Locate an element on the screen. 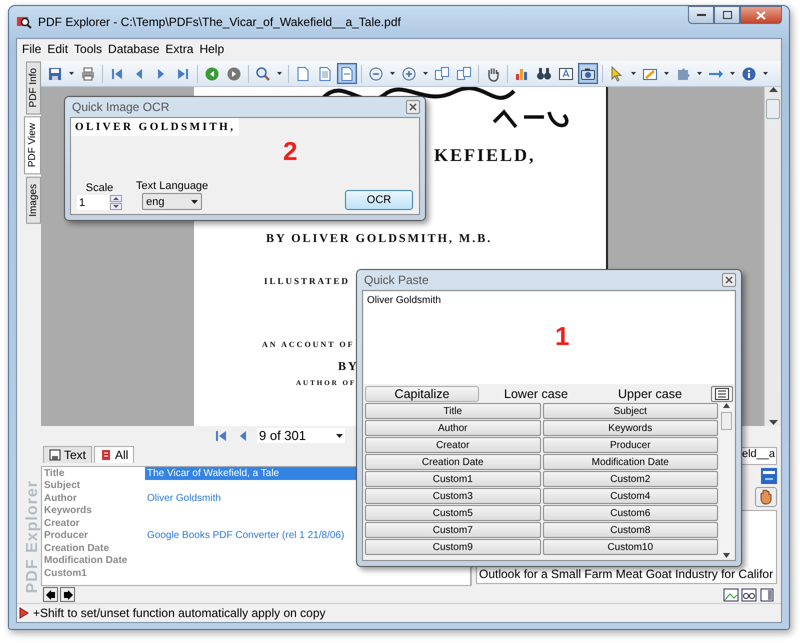  dialog-title: Quick Image OCR is located at coordinates (121, 107).